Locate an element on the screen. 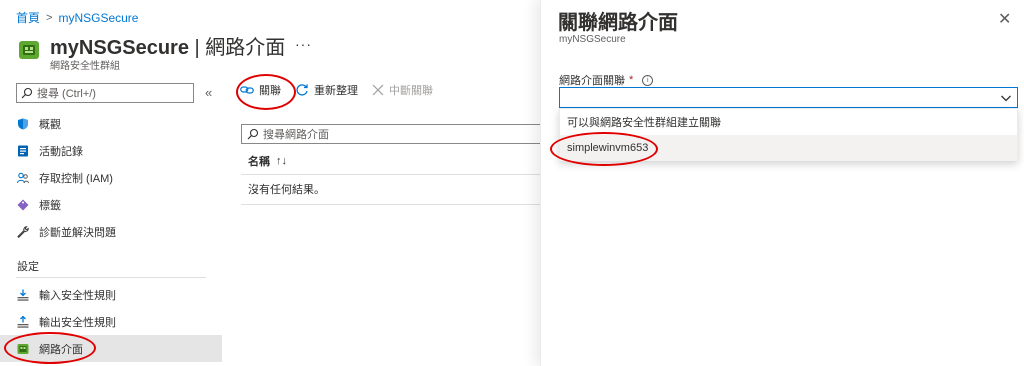 Image resolution: width=1024 pixels, height=366 pixels. associate-button: 關聯 is located at coordinates (260, 90).